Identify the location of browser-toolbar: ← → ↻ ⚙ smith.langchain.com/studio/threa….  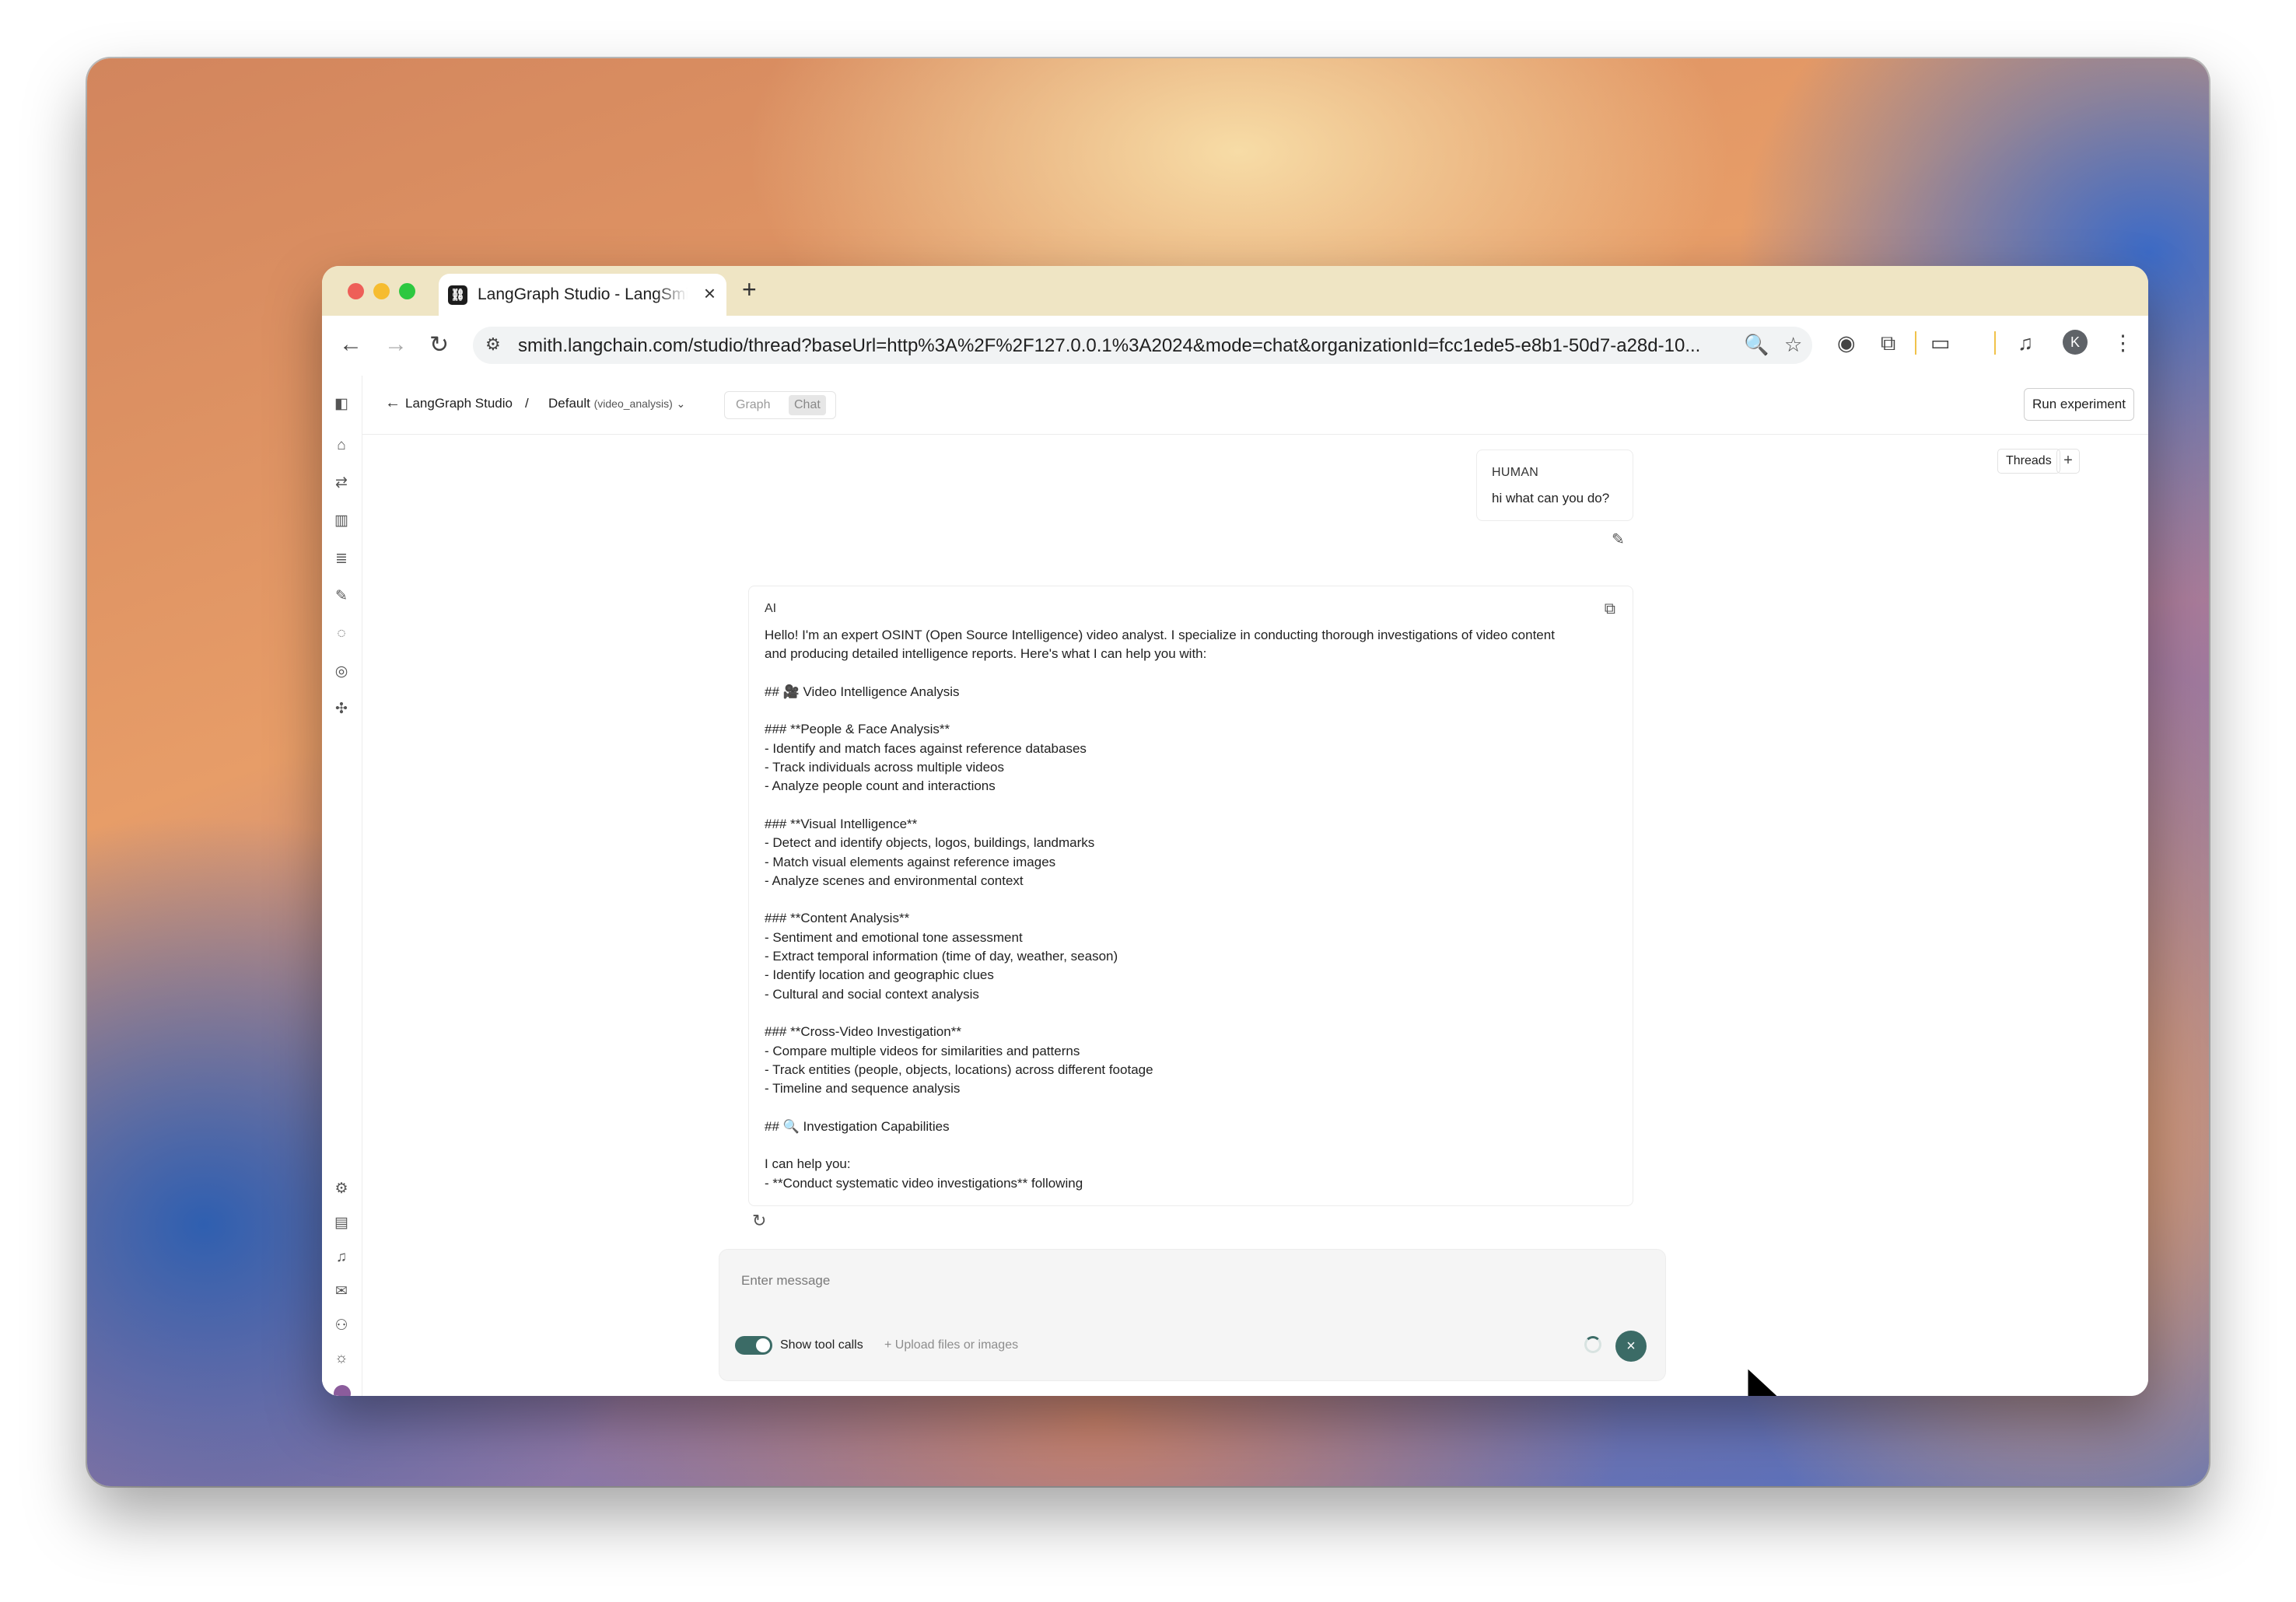
(1235, 346).